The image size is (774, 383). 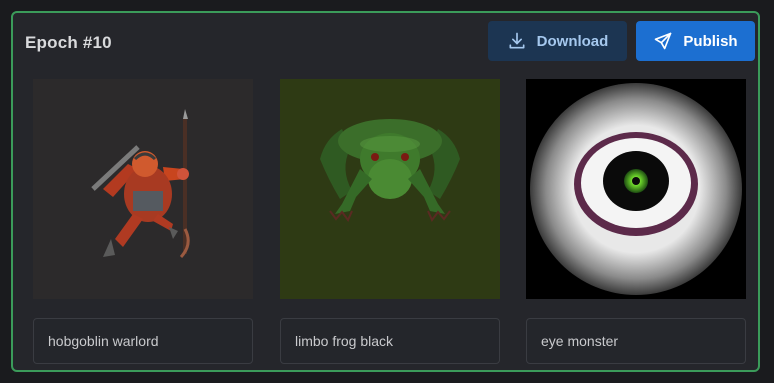 What do you see at coordinates (390, 341) in the screenshot?
I see `prompt-caption: limbo frog black` at bounding box center [390, 341].